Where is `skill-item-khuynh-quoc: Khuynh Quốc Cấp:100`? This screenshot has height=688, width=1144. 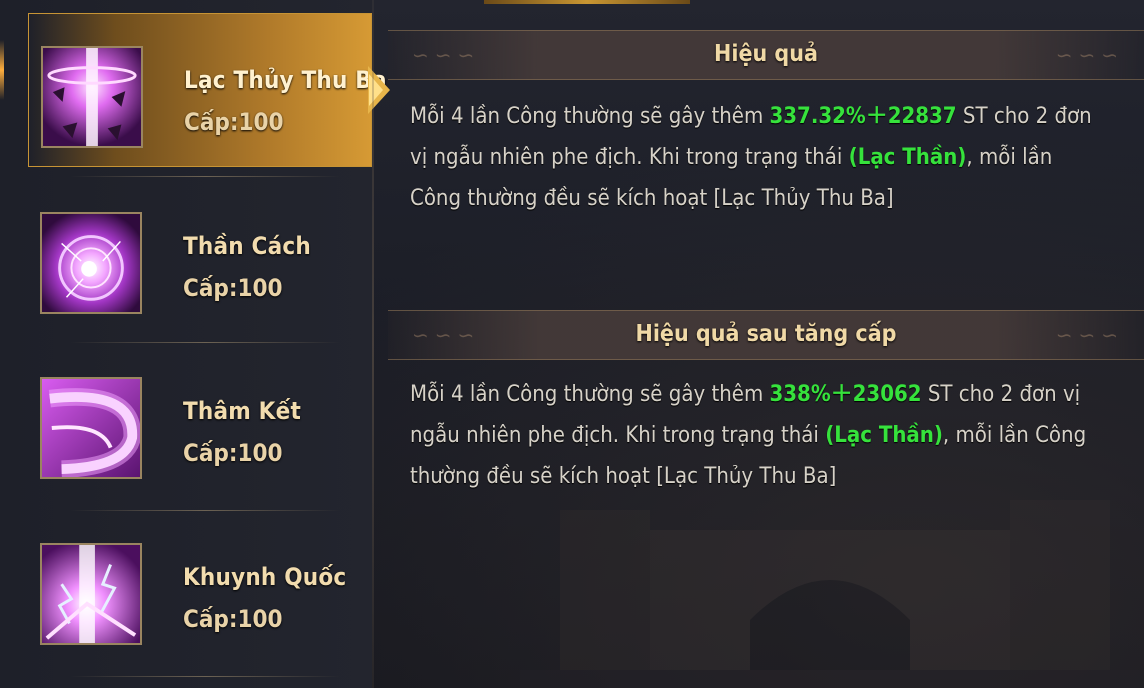 skill-item-khuynh-quoc: Khuynh Quốc Cấp:100 is located at coordinates (199, 587).